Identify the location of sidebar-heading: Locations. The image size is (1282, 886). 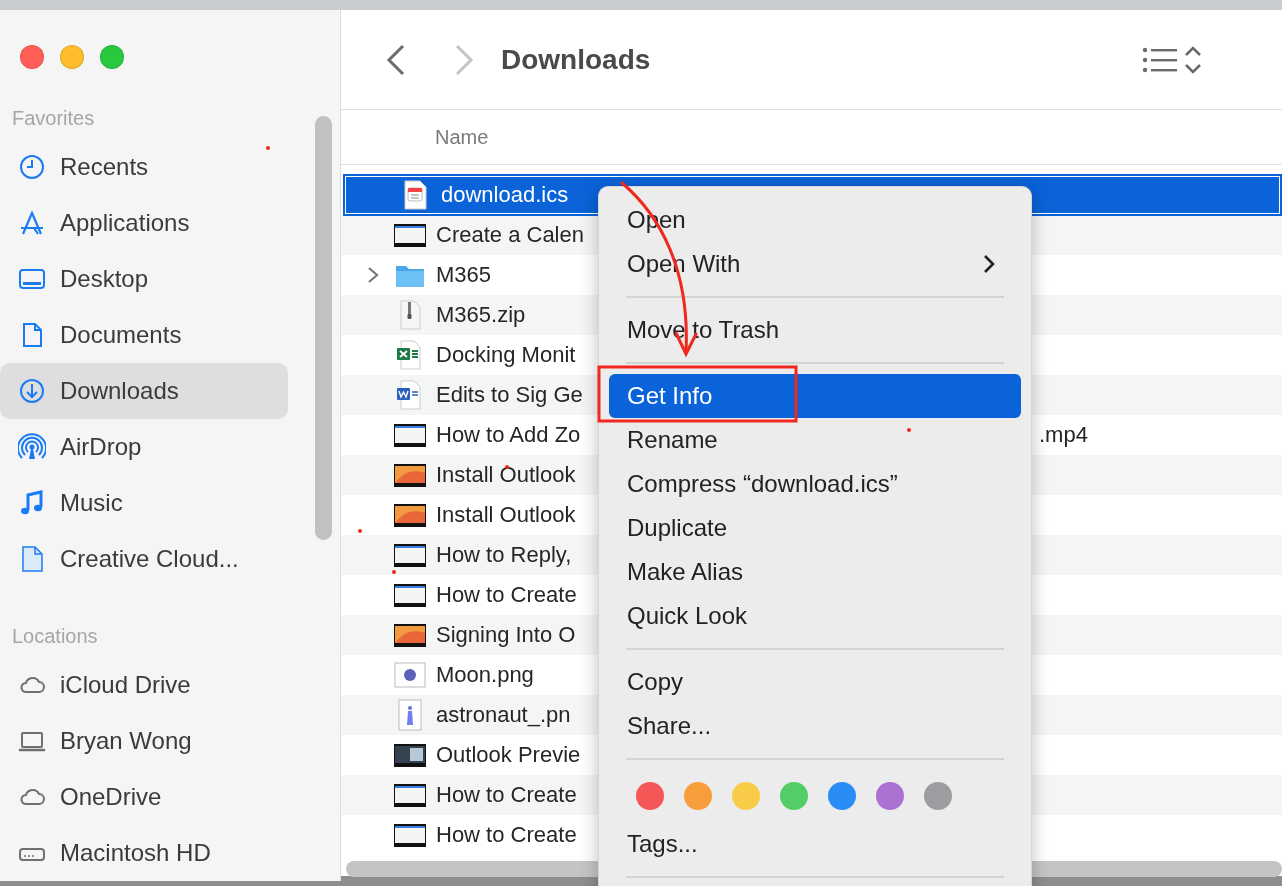
(55, 636).